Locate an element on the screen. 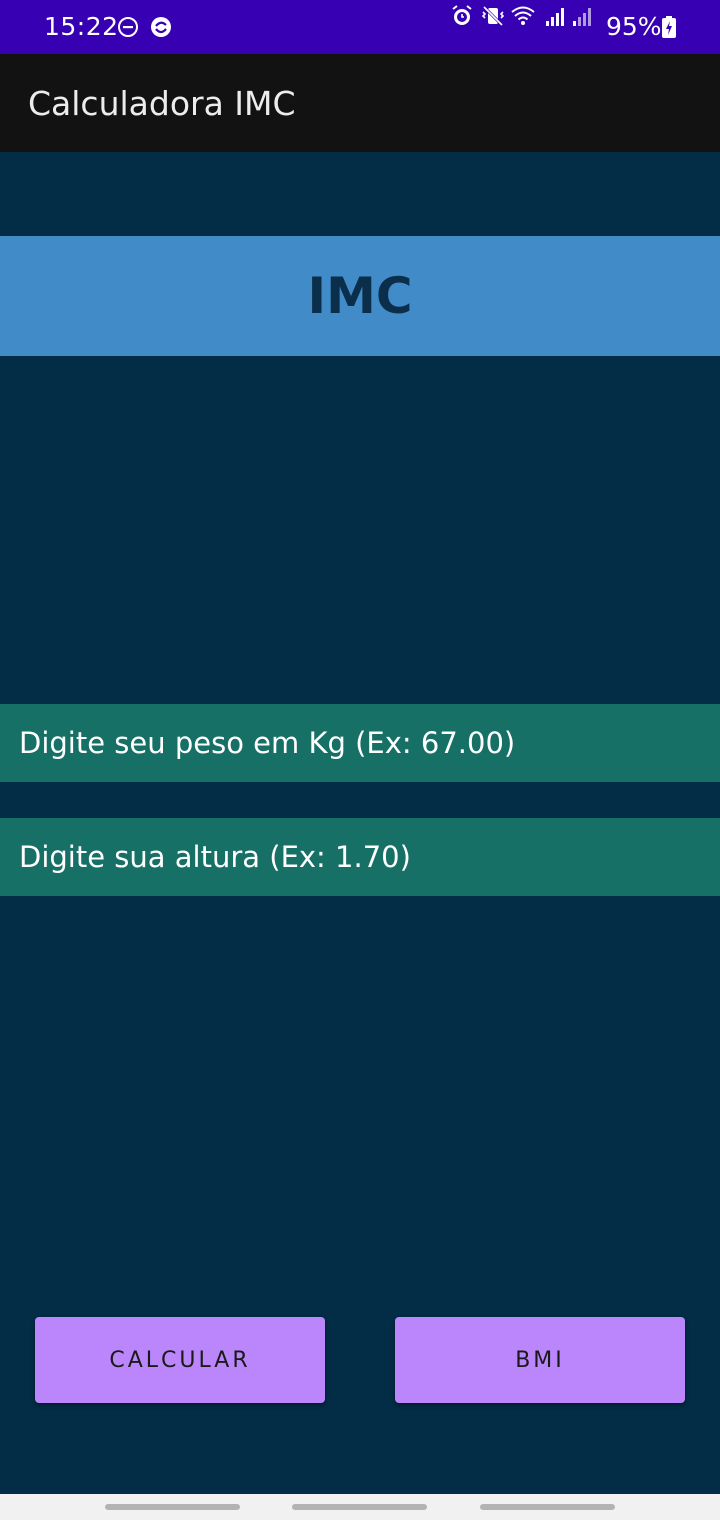 This screenshot has height=1520, width=720. navigation-bar is located at coordinates (360, 1507).